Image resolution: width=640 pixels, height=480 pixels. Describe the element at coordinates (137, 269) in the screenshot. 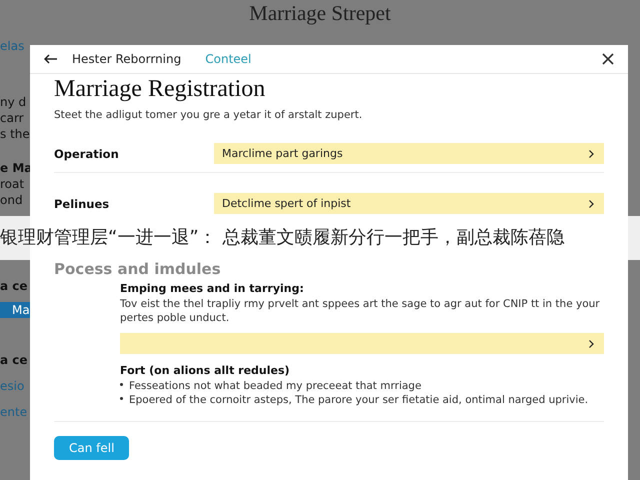

I see `section-heading: Pocess and imdules` at that location.